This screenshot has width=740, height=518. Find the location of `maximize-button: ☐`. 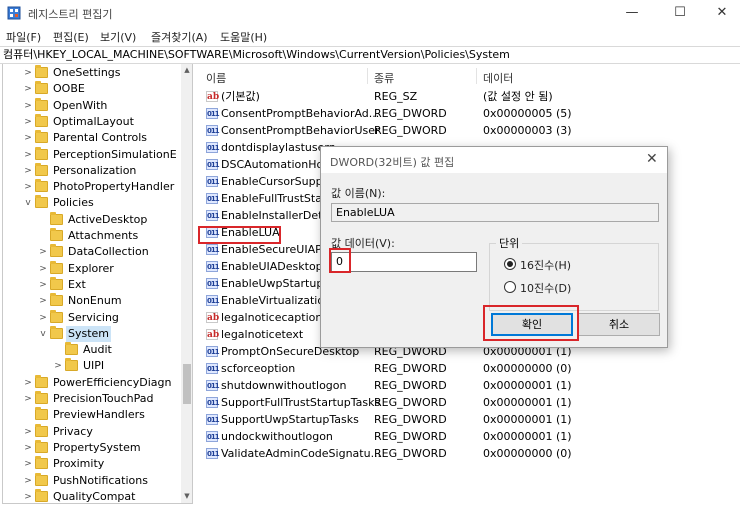

maximize-button: ☐ is located at coordinates (680, 13).